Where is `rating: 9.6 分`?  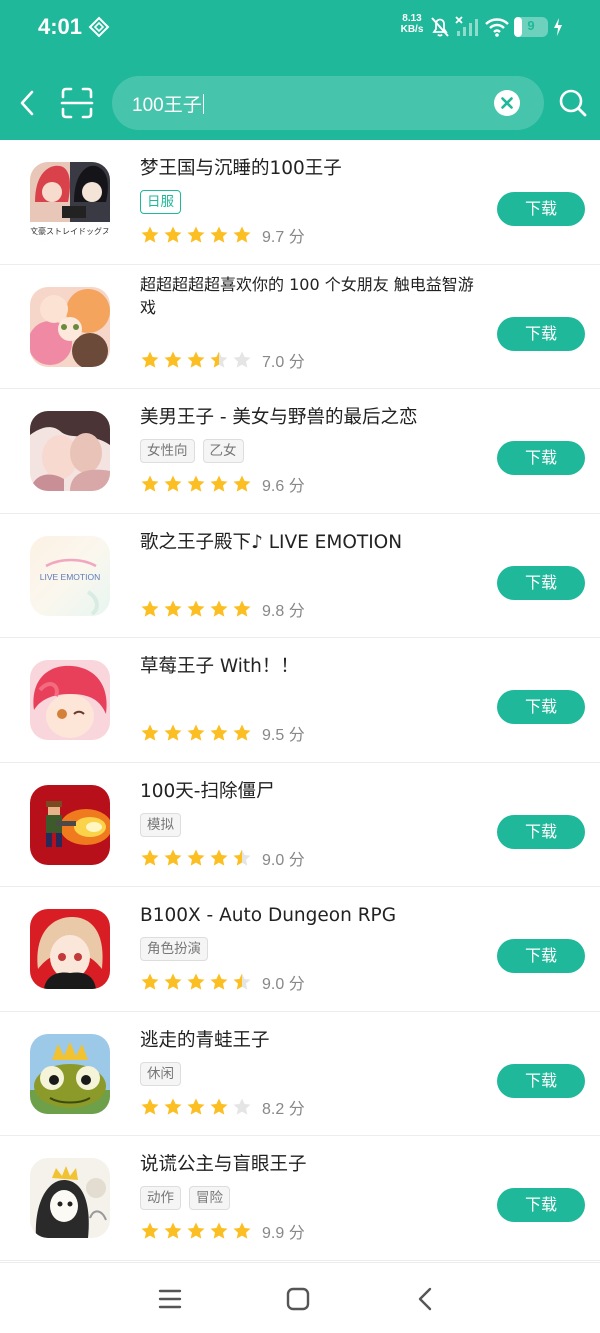 rating: 9.6 分 is located at coordinates (222, 484).